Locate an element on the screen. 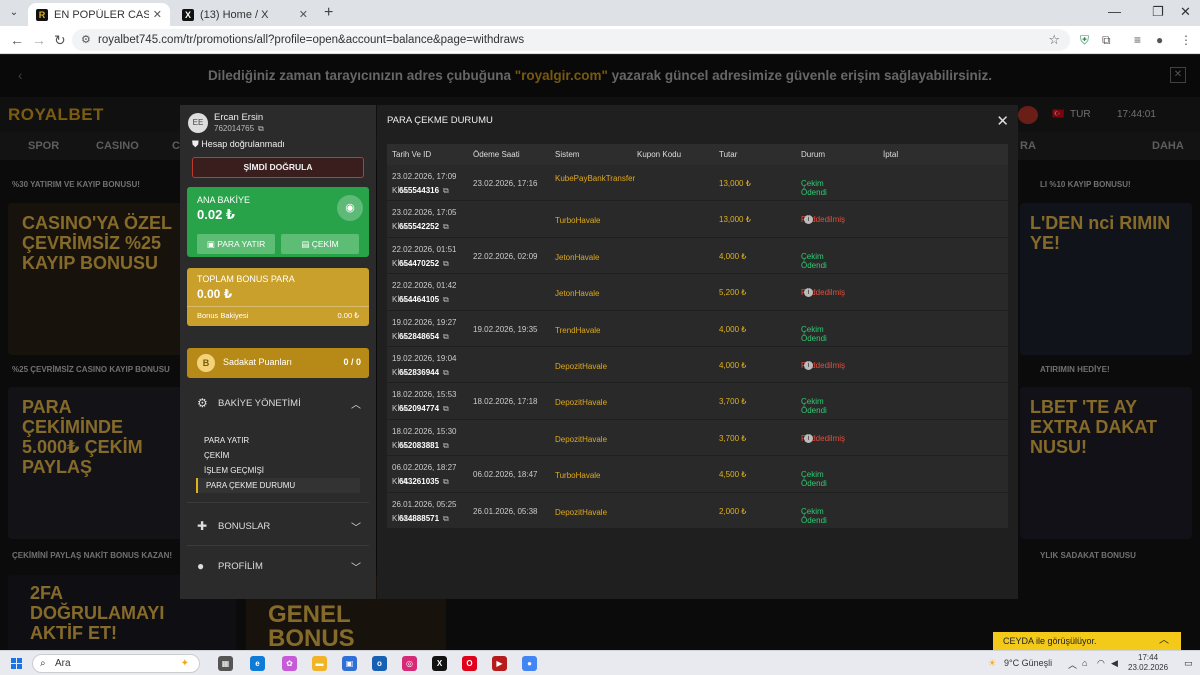 This screenshot has width=1200, height=675. col-status: Durum is located at coordinates (813, 154).